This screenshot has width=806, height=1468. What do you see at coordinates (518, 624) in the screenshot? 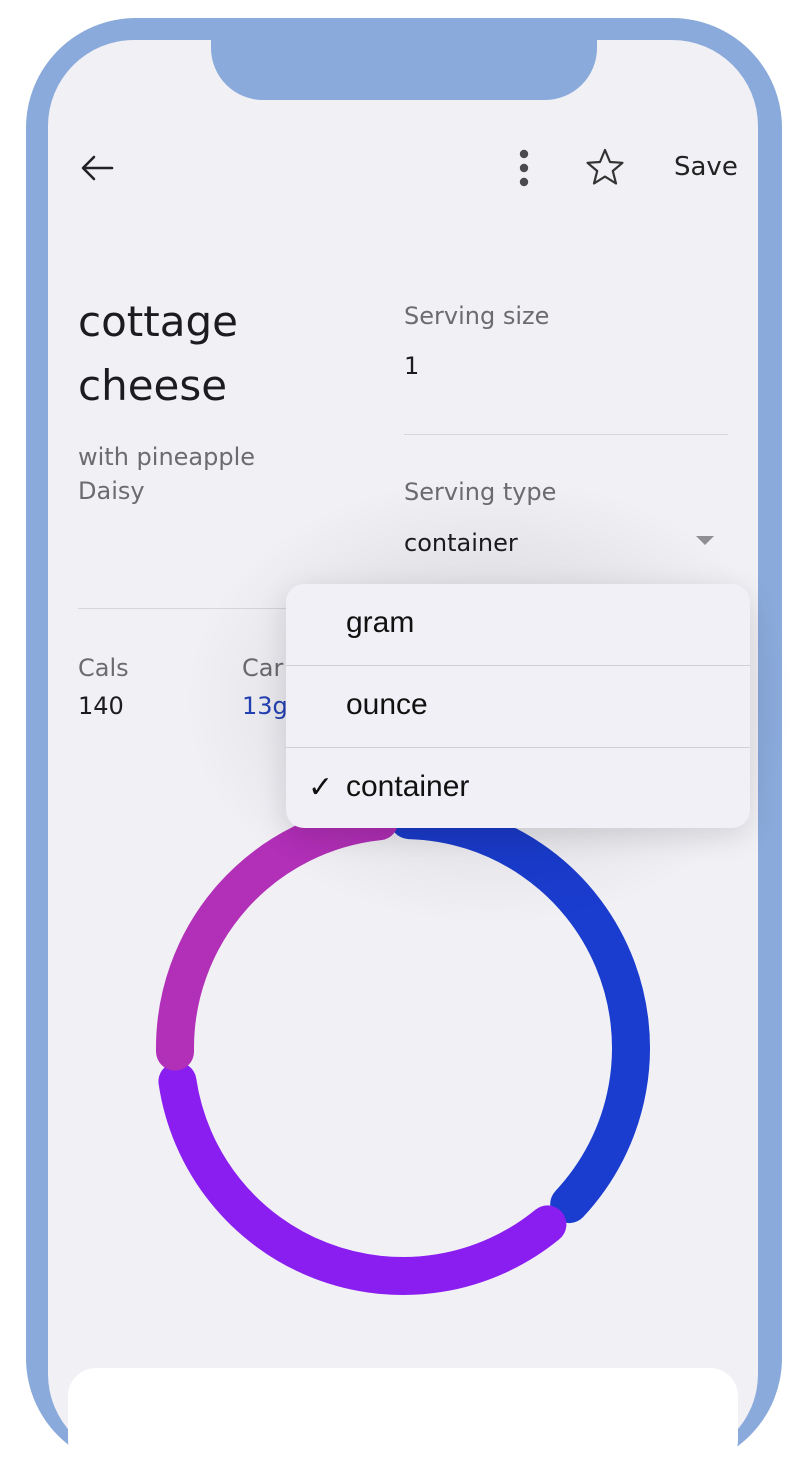
I see `menu-option-gram: gram` at bounding box center [518, 624].